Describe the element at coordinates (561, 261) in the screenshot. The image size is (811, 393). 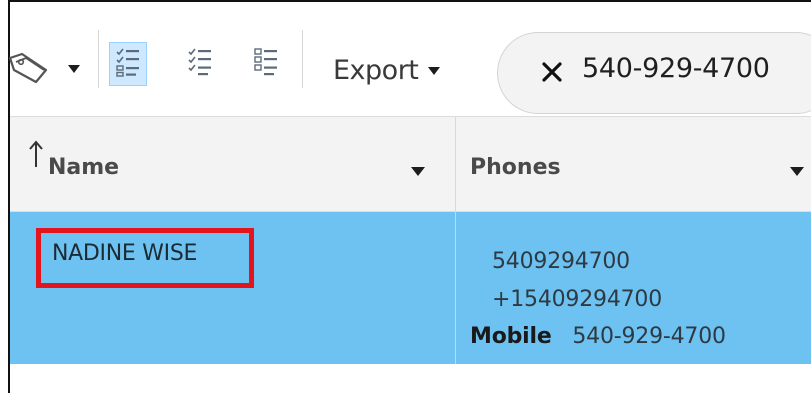
I see `phone-number: 5409294700` at that location.